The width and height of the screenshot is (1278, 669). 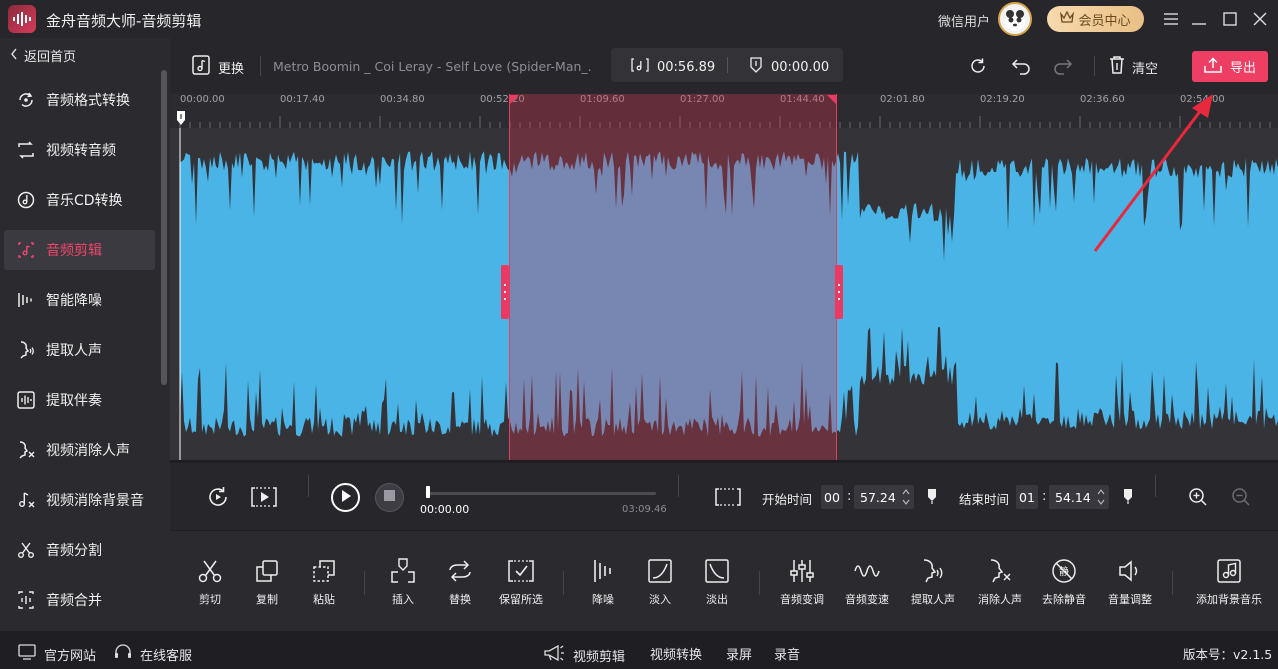 I want to click on website-link: 官方网站, so click(x=57, y=654).